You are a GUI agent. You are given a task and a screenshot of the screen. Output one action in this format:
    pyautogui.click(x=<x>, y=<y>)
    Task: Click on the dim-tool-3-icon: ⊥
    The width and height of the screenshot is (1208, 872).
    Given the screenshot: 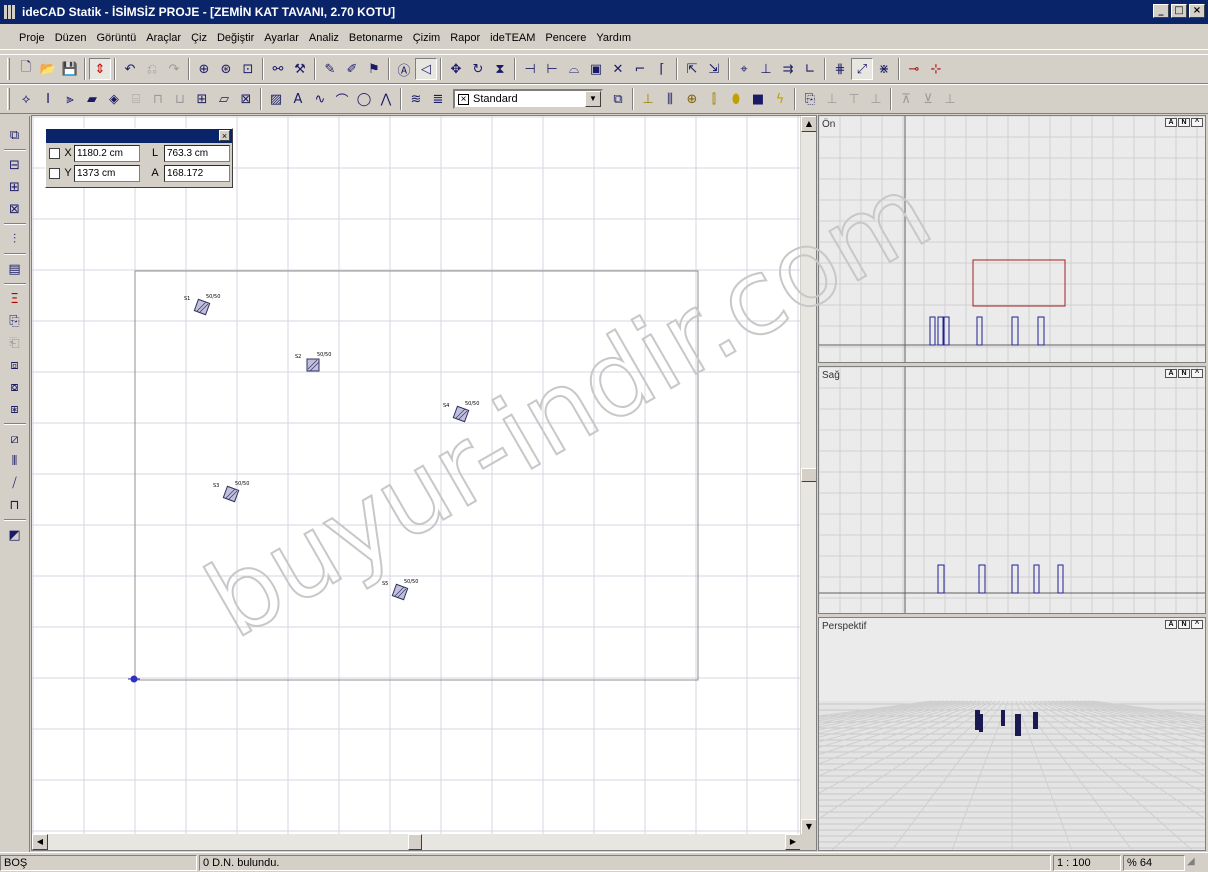 What is the action you would take?
    pyautogui.click(x=876, y=99)
    